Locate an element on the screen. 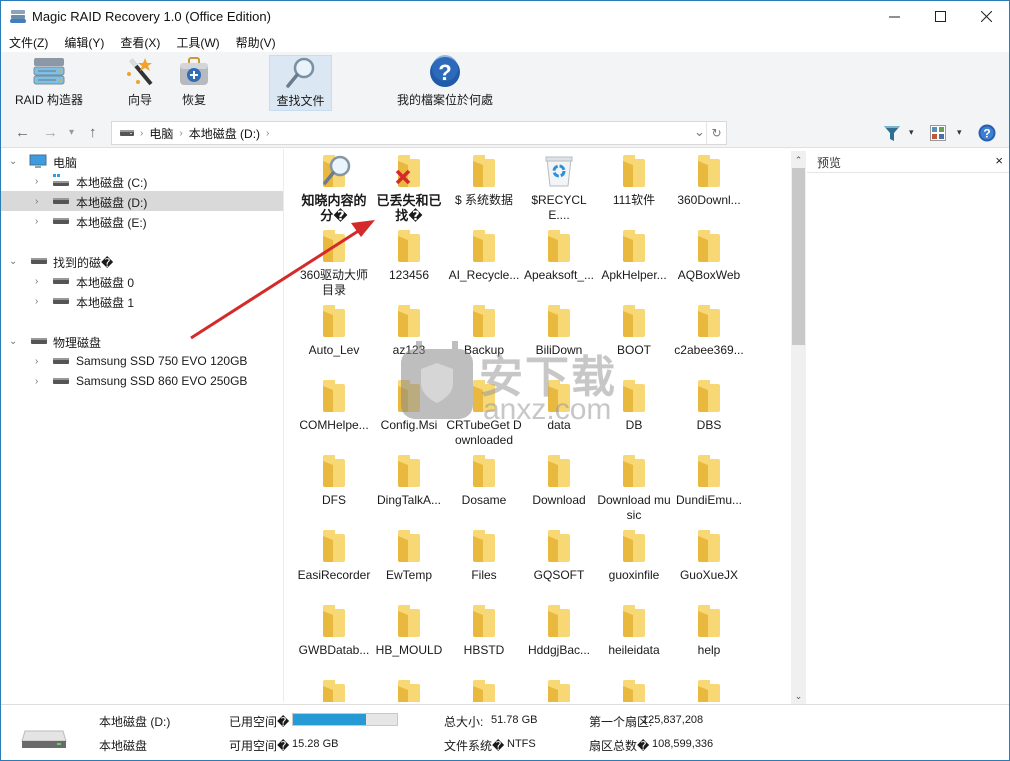  tree-node-ssd-860: › Samsung SSD 860 EVO 250GB is located at coordinates (142, 381).